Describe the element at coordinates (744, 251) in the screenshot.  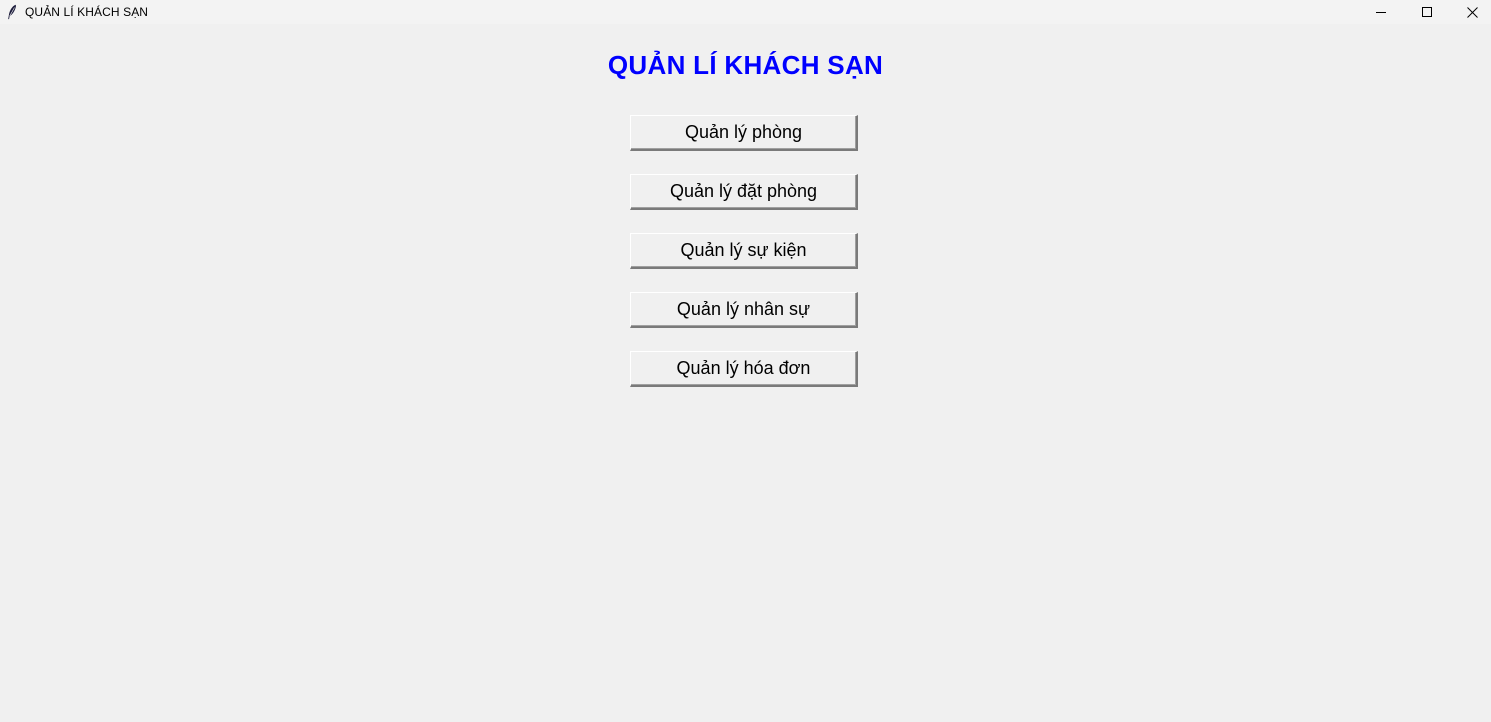
I see `event-management-button: Quản lý sự kiện` at that location.